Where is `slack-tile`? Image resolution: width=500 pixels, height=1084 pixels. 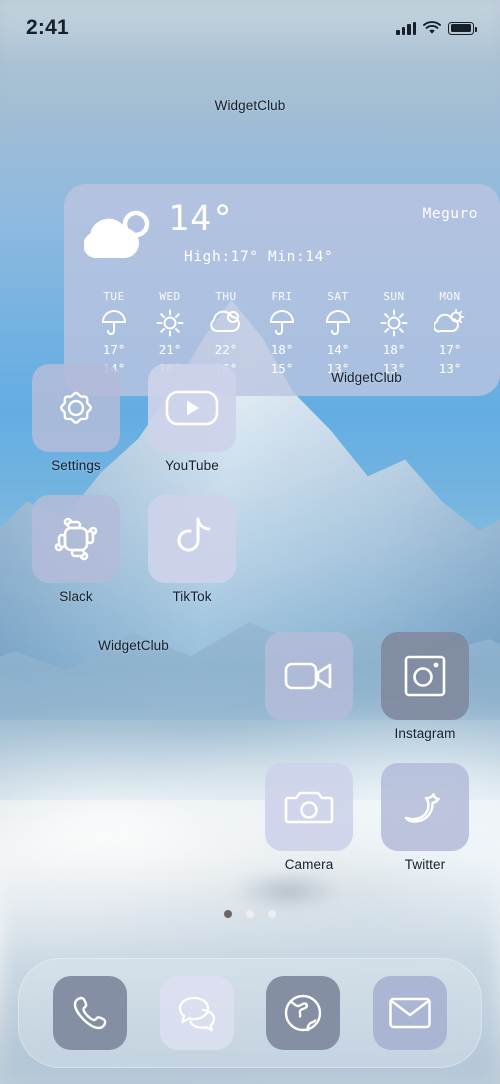
slack-tile is located at coordinates (76, 539).